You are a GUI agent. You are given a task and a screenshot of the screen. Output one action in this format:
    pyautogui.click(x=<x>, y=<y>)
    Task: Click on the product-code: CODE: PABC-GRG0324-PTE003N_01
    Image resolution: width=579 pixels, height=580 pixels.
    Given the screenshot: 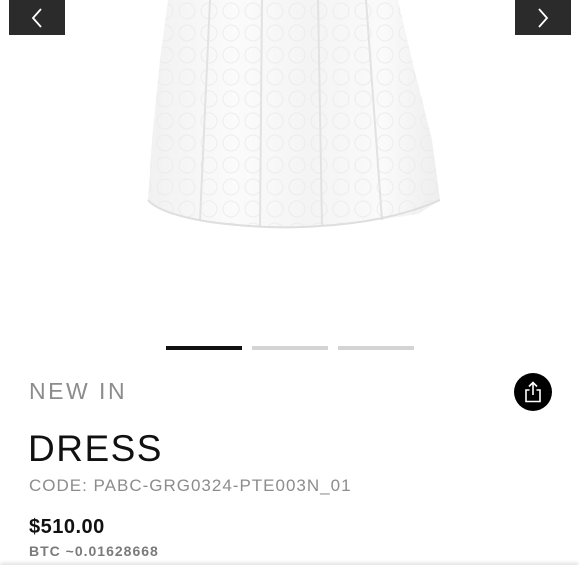 What is the action you would take?
    pyautogui.click(x=190, y=485)
    